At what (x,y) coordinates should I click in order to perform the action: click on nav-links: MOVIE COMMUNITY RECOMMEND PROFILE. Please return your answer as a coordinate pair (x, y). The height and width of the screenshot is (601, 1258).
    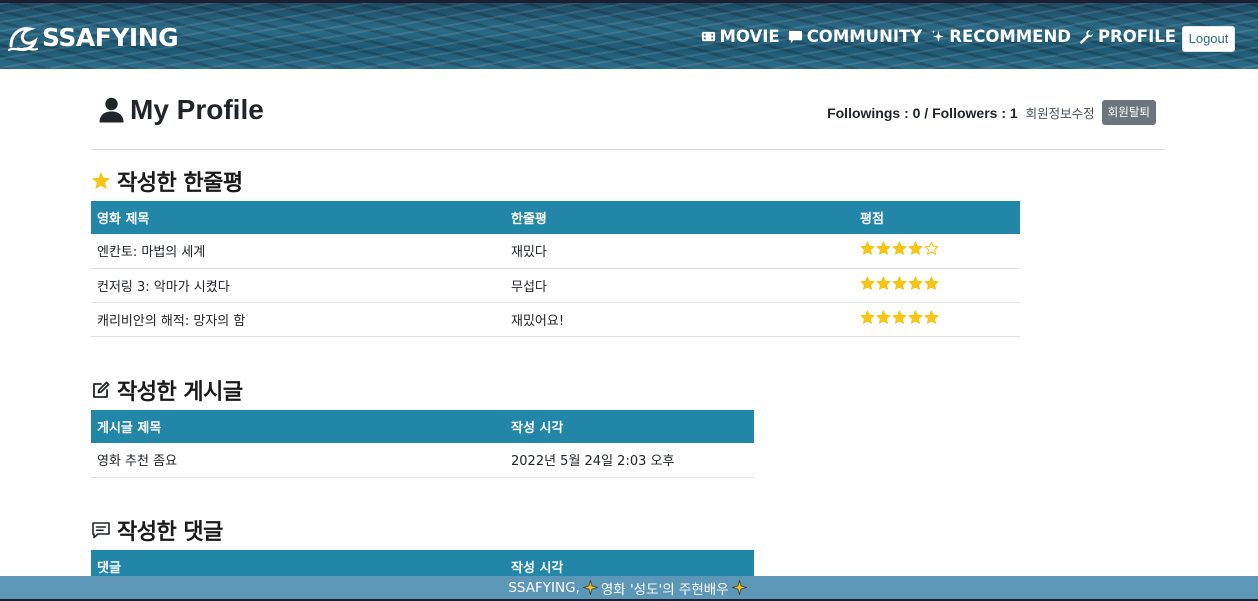
    Looking at the image, I should click on (938, 36).